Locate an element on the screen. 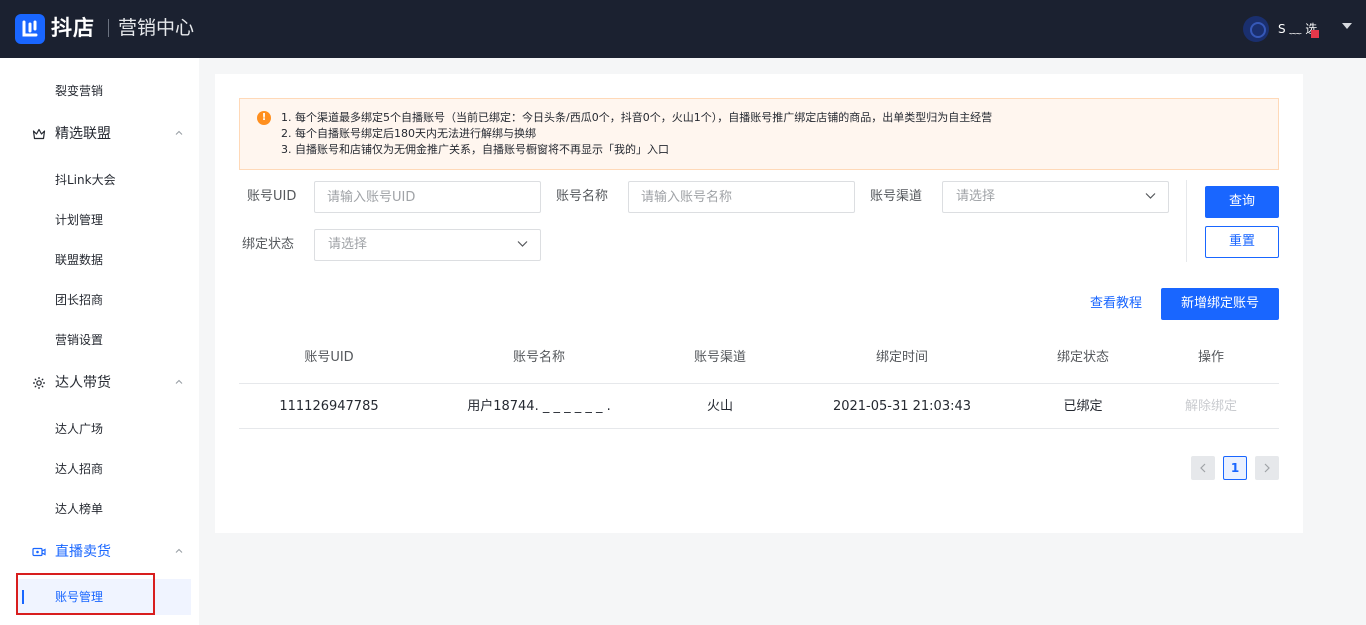  sidebar-group-influencer-sales: 达人带货 is located at coordinates (108, 383).